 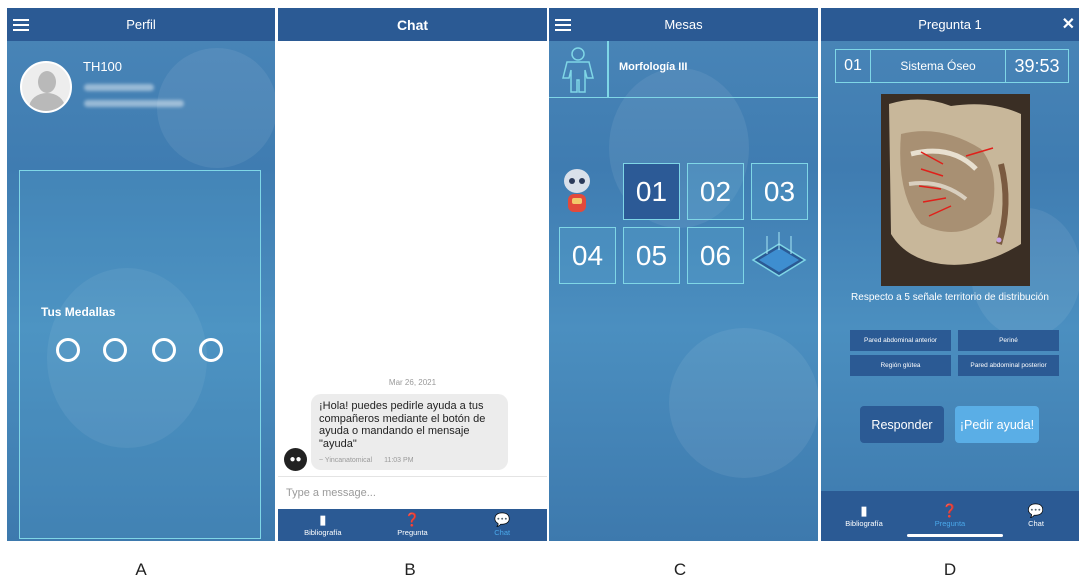 What do you see at coordinates (938, 66) in the screenshot?
I see `topic-label: Sistema Óseo` at bounding box center [938, 66].